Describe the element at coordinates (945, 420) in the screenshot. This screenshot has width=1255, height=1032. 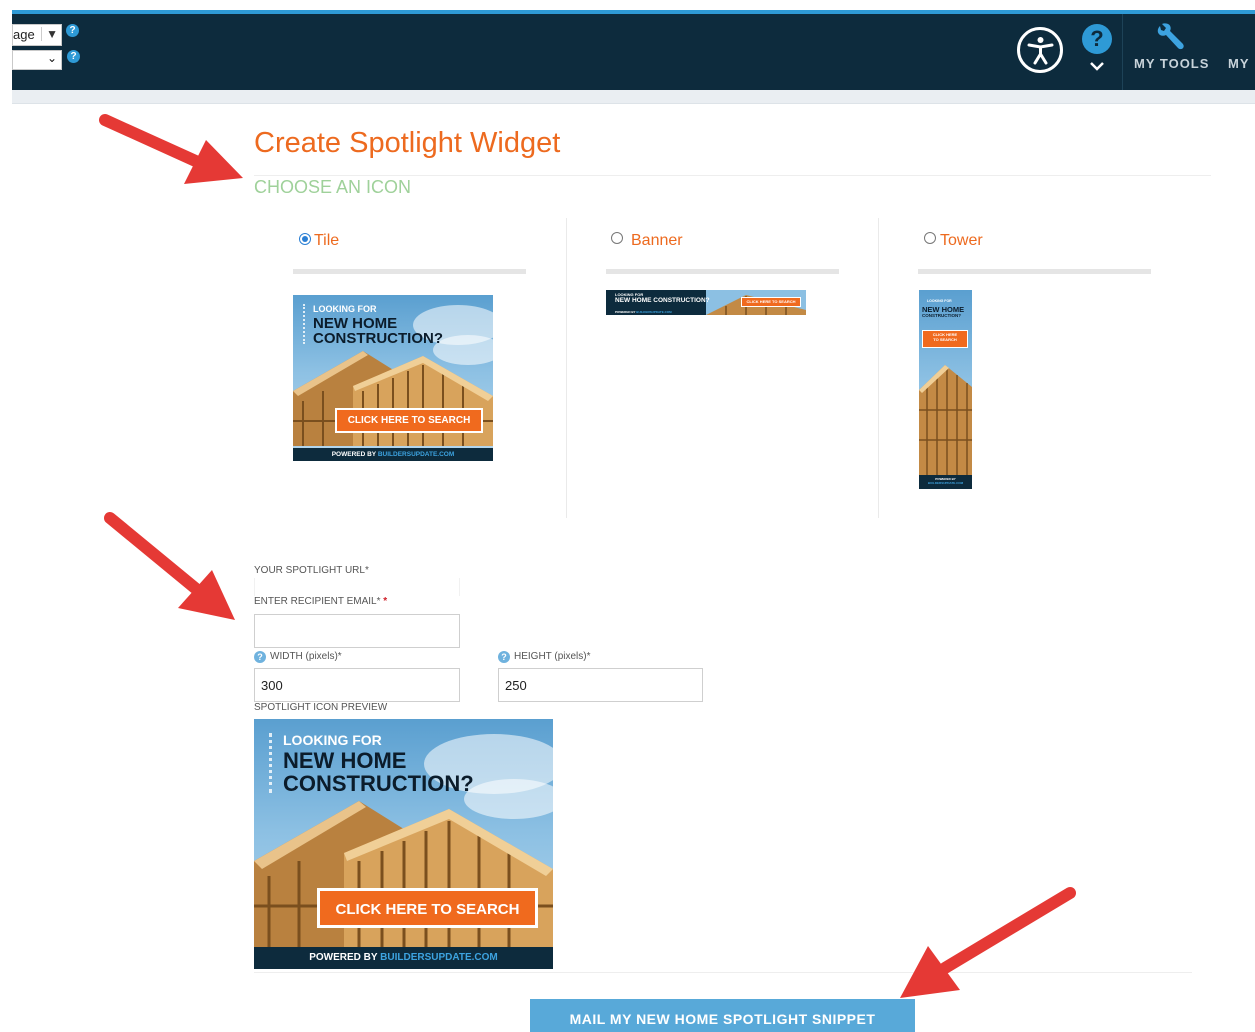
I see `tower-frame-graphic` at that location.